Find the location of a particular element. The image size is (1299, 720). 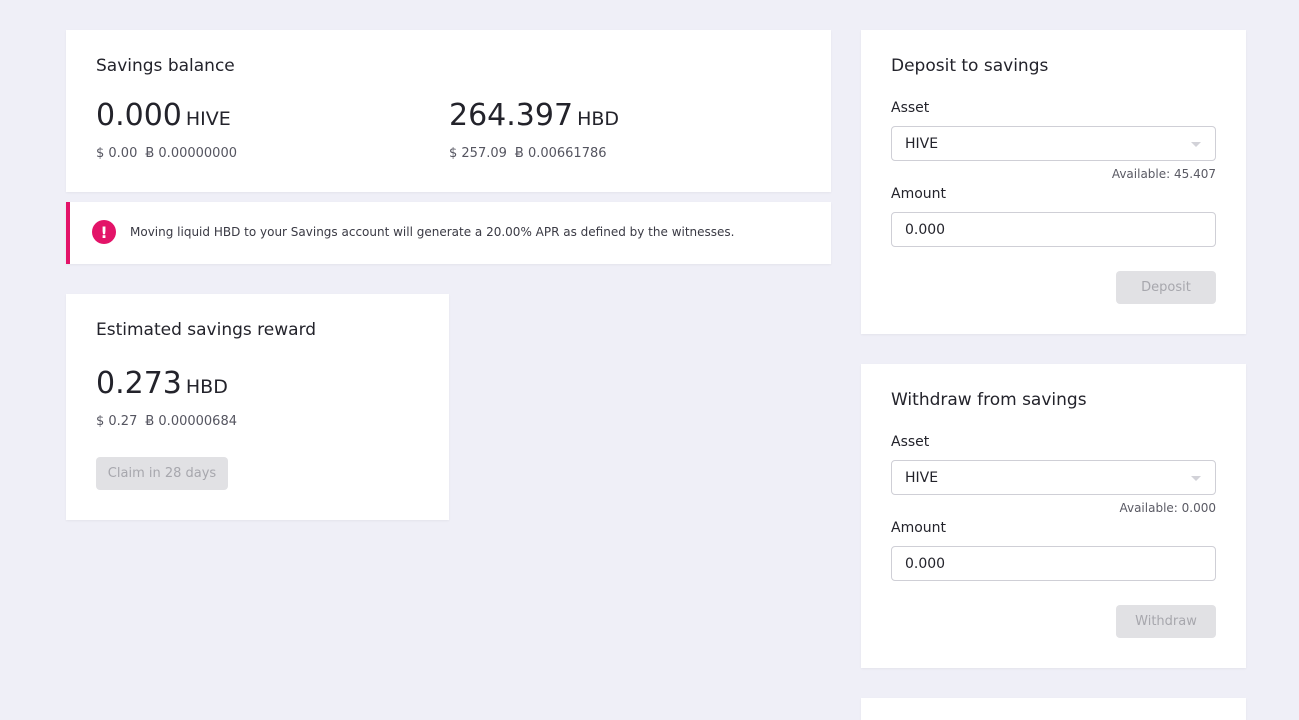

hive-balance-values: $ 0.00 Ƀ 0.00000000 is located at coordinates (166, 153).